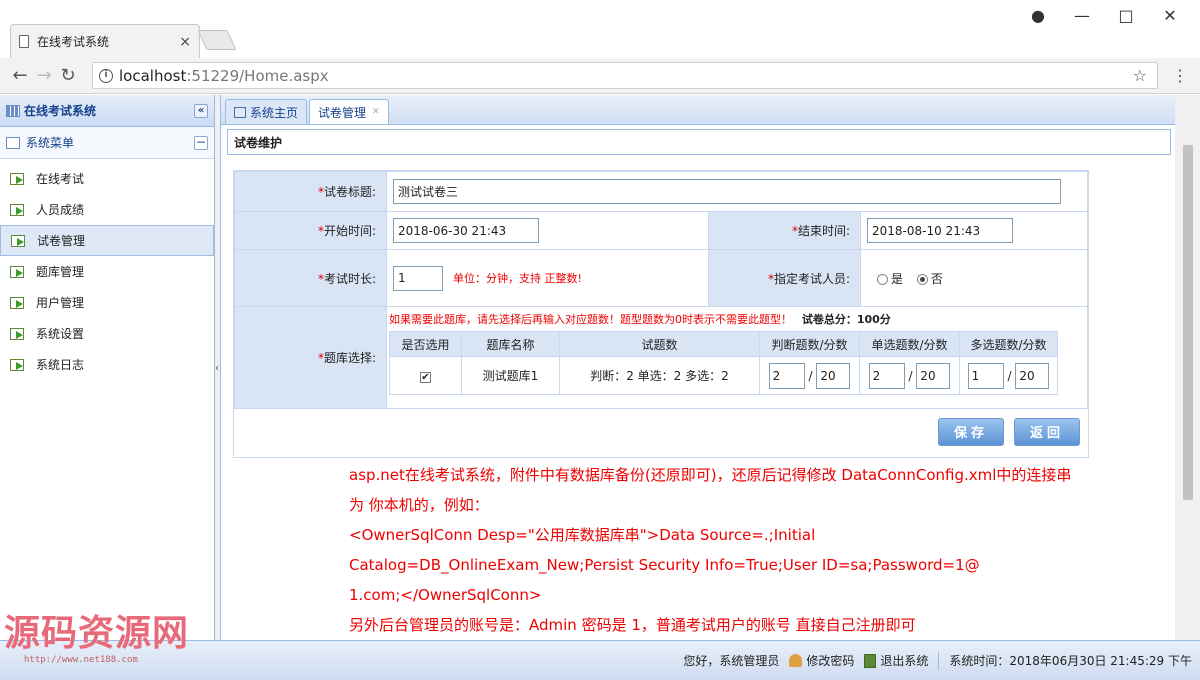 This screenshot has width=1200, height=680. I want to click on assign-no-label: 否, so click(936, 278).